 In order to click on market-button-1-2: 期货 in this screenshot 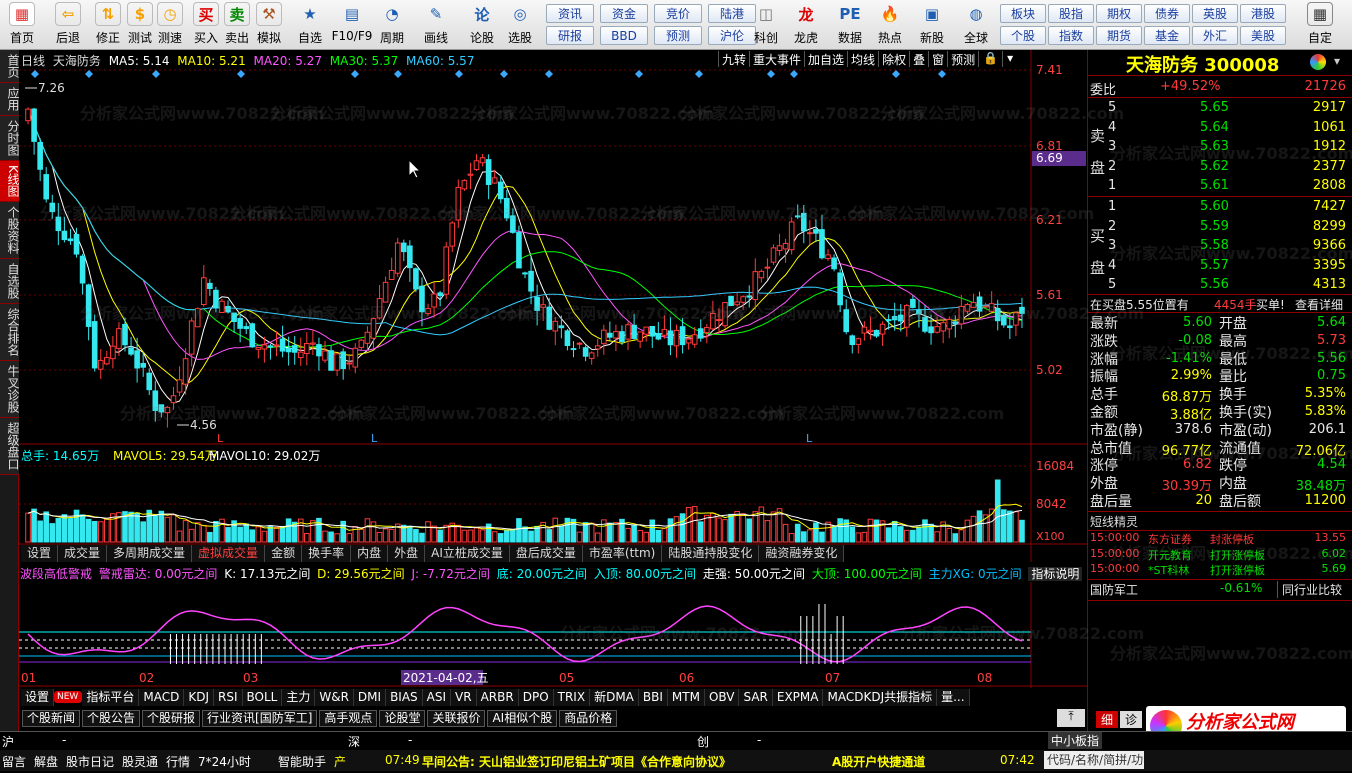, I will do `click(1119, 35)`.